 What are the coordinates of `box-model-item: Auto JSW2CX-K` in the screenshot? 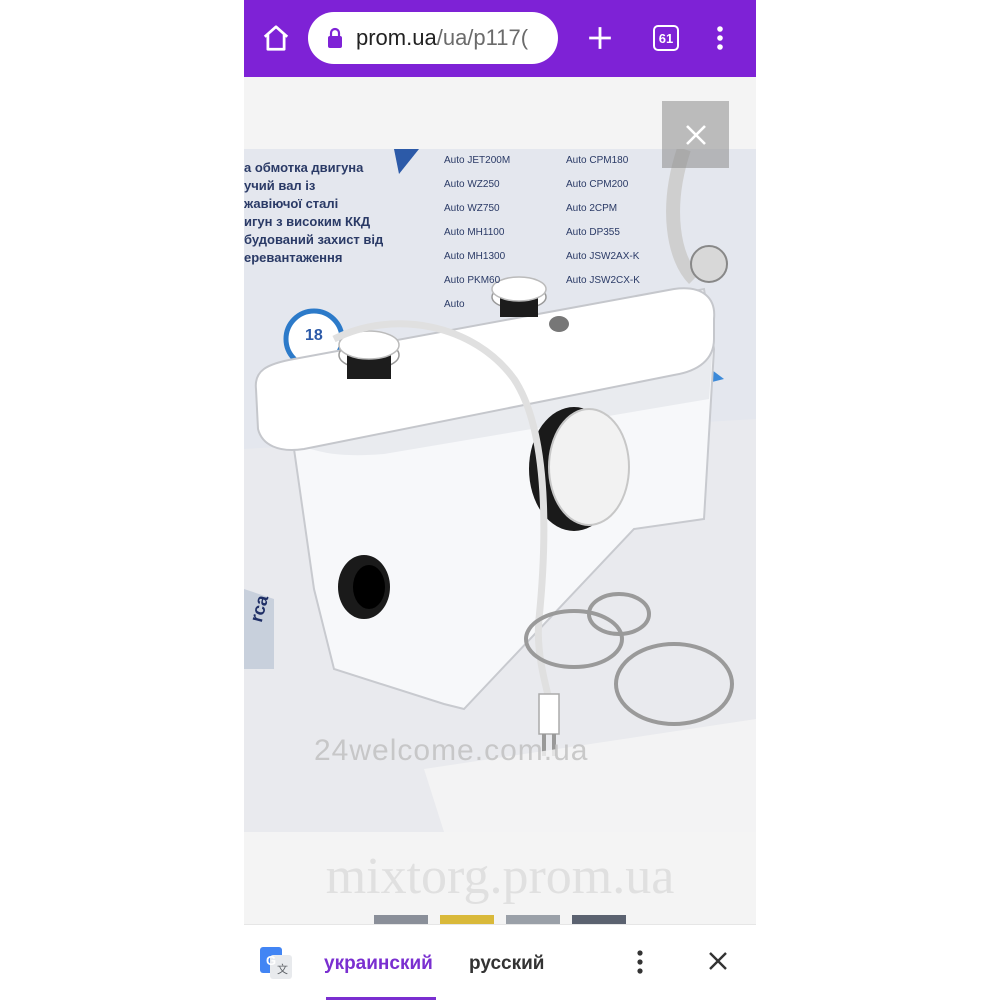 It's located at (603, 280).